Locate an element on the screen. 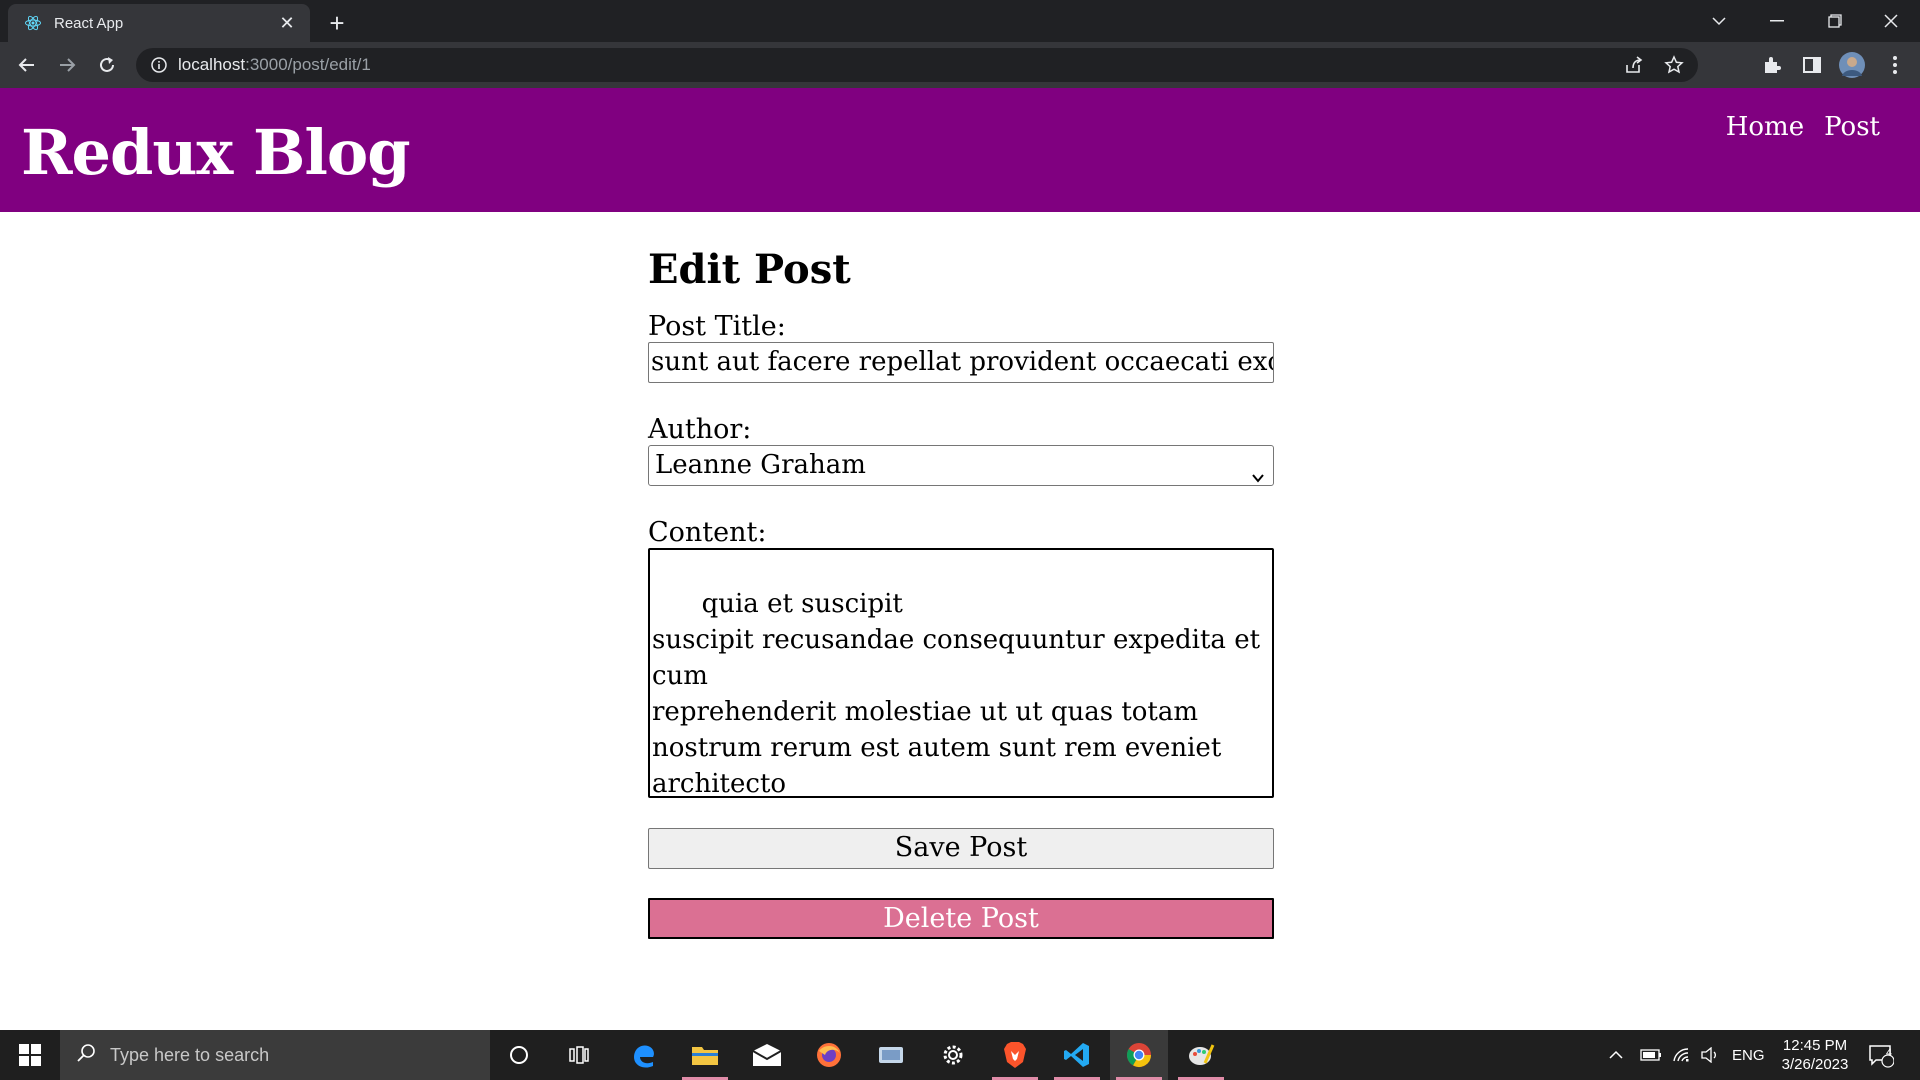 This screenshot has height=1080, width=1920. tab-close-icon: ✕ is located at coordinates (287, 23).